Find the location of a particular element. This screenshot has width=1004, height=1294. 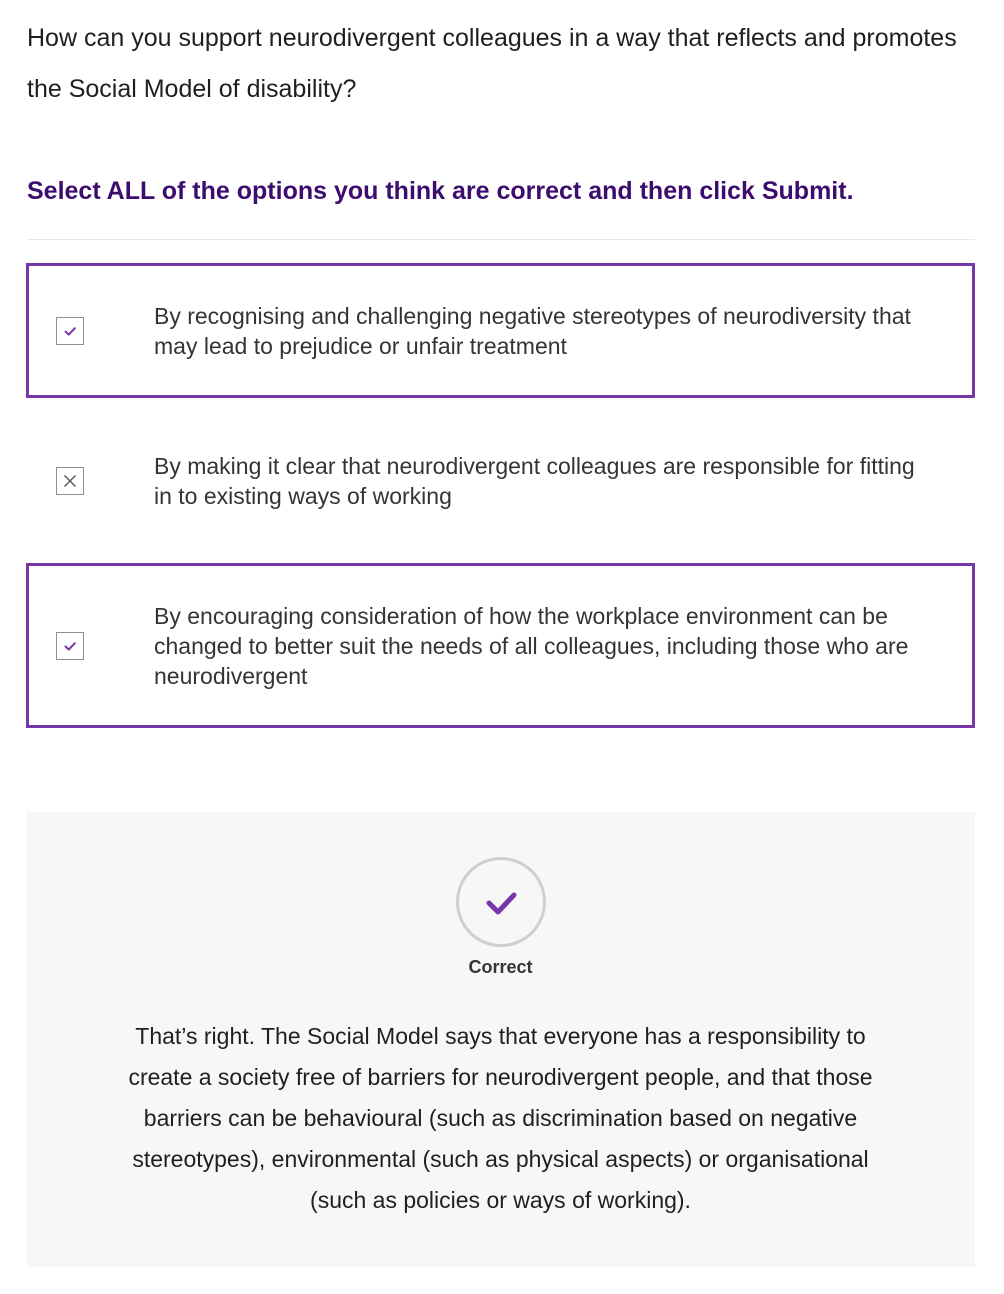

checkbox-unchecked is located at coordinates (70, 480).